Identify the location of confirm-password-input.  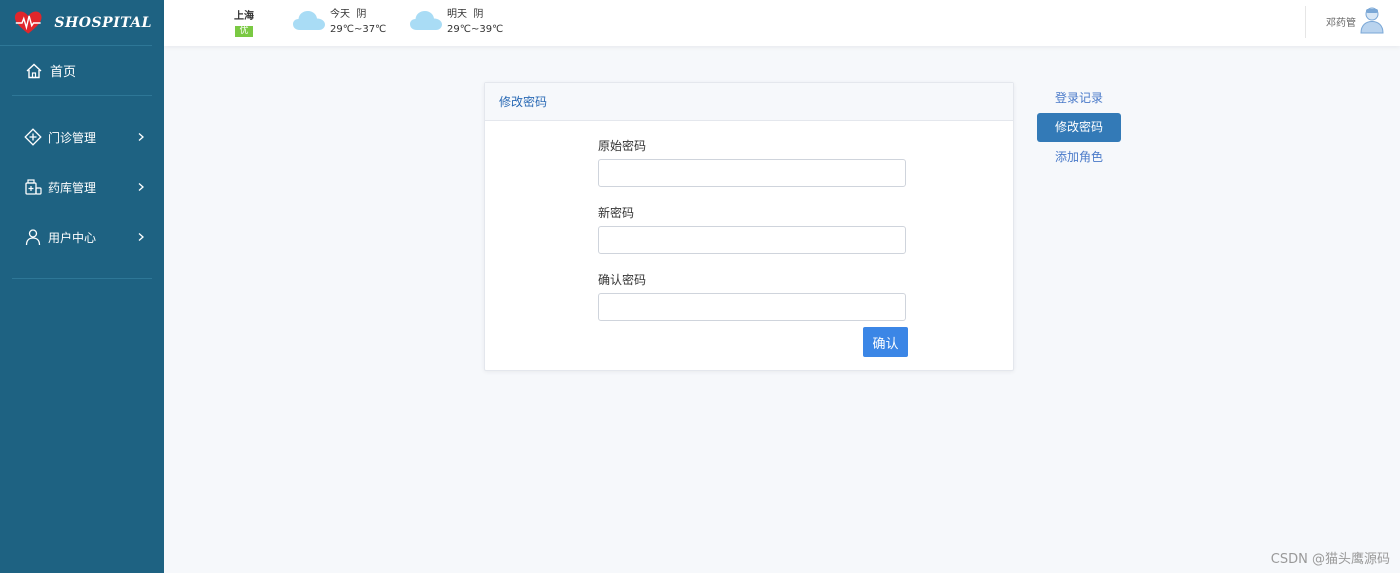
(752, 307).